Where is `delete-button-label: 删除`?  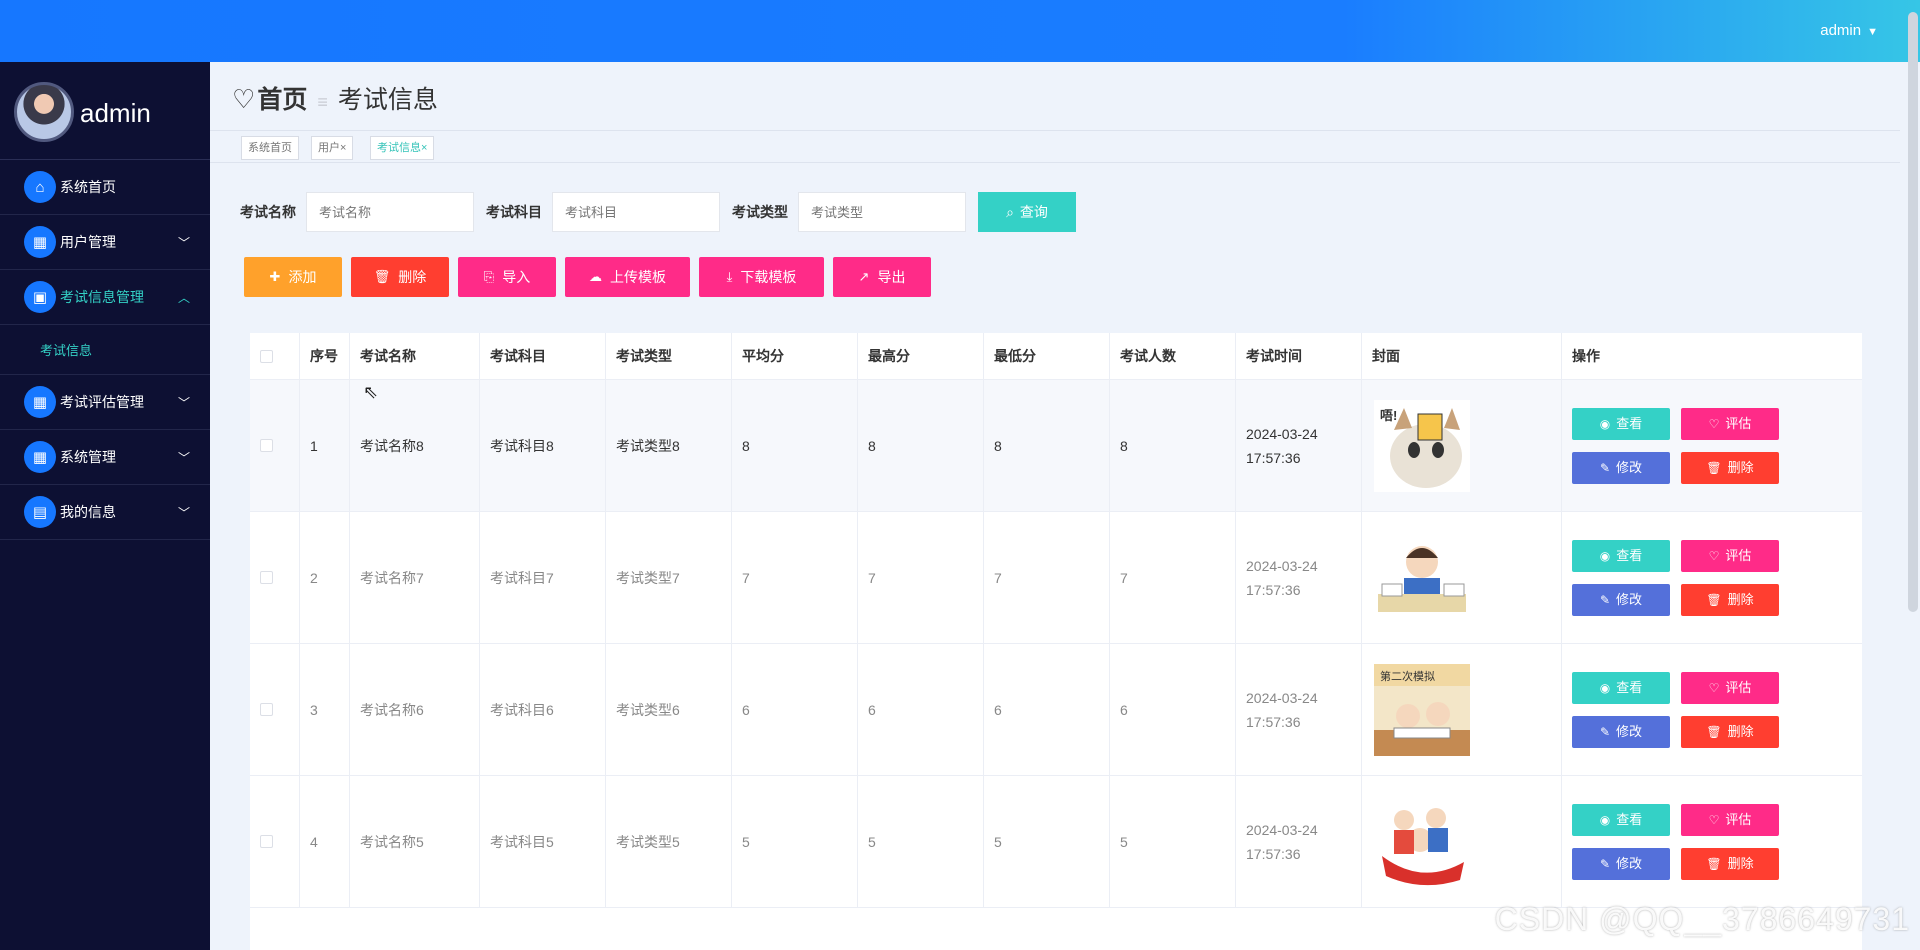 delete-button-label: 删除 is located at coordinates (412, 277).